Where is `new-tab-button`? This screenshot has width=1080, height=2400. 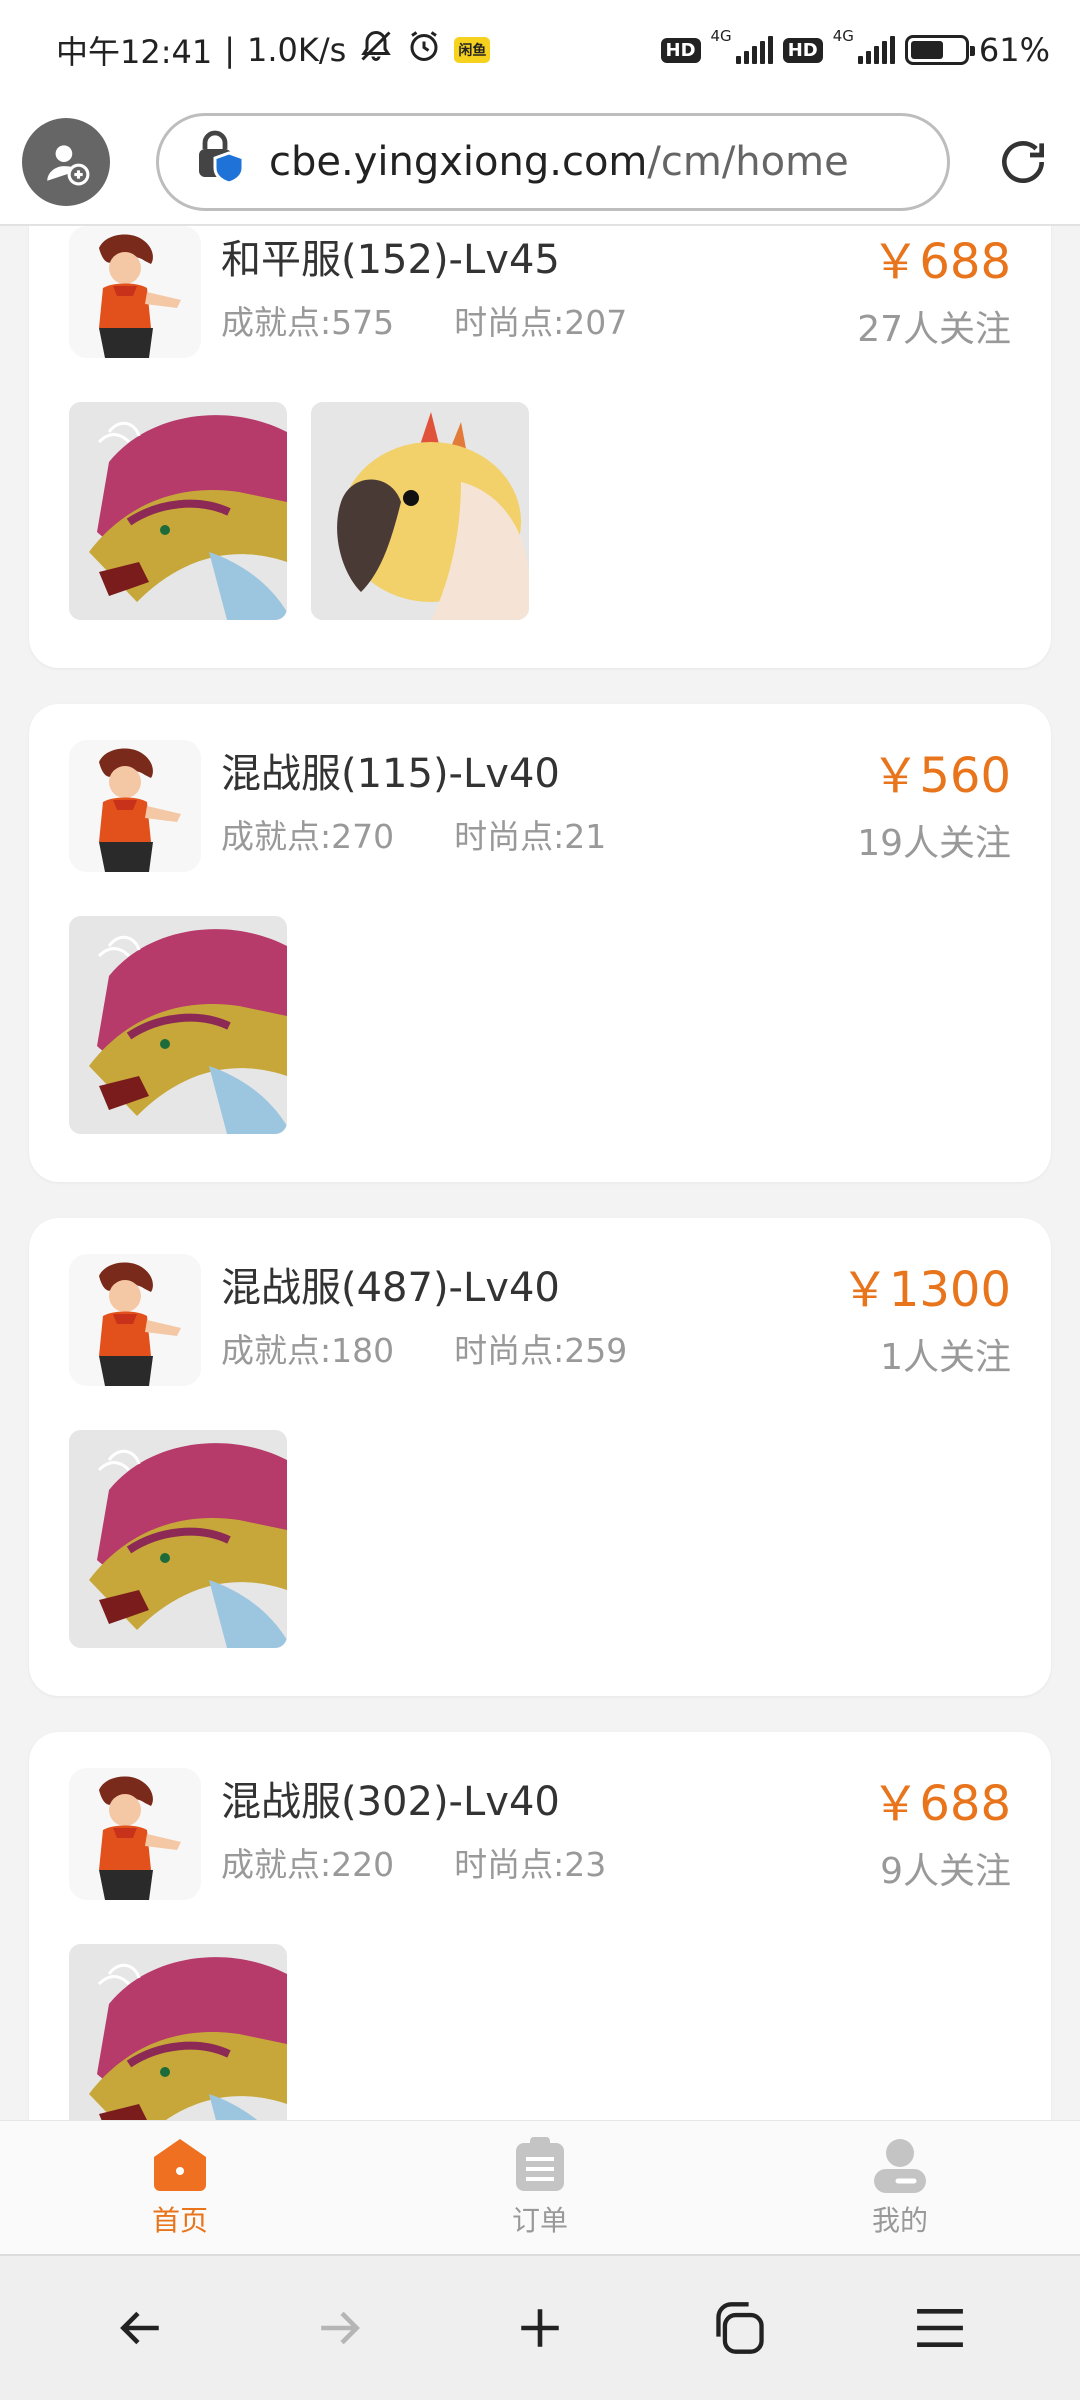 new-tab-button is located at coordinates (540, 2328).